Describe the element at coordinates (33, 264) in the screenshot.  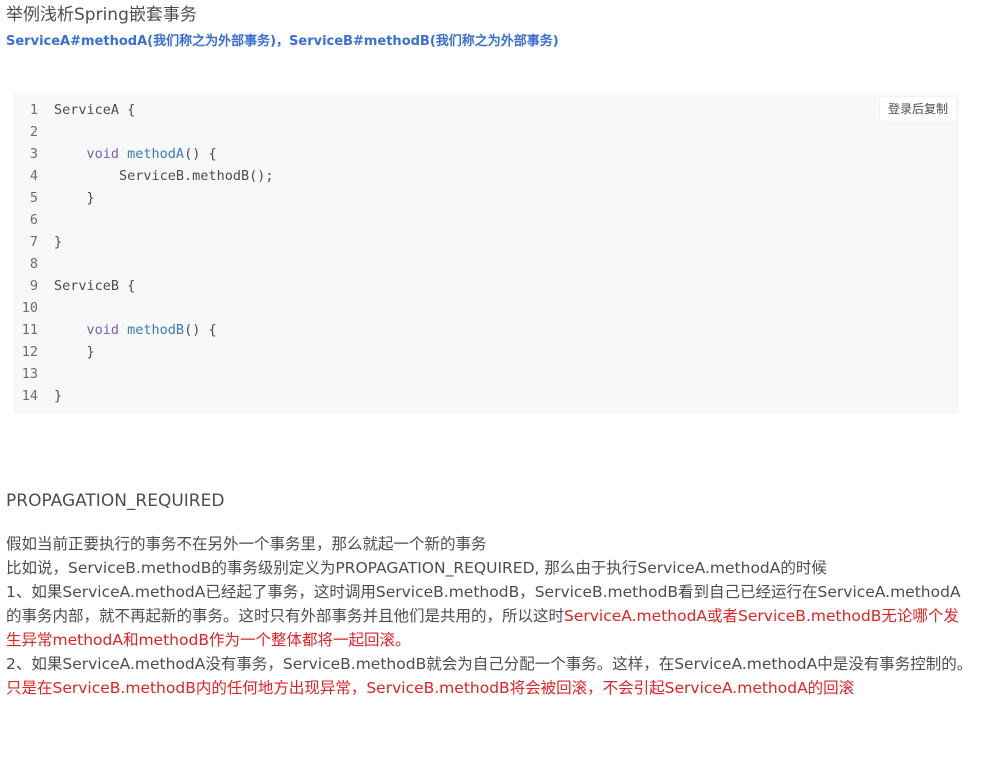
I see `line-number: 8` at that location.